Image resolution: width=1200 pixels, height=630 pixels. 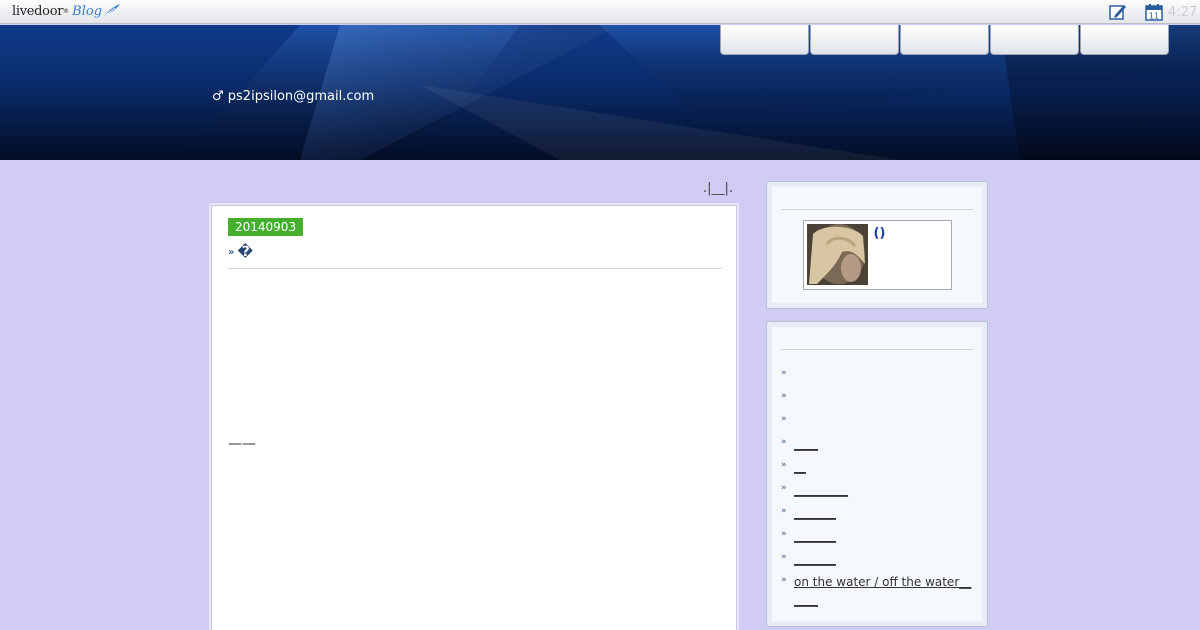 I want to click on list-item-link: on the water / off the water______, so click(x=883, y=591).